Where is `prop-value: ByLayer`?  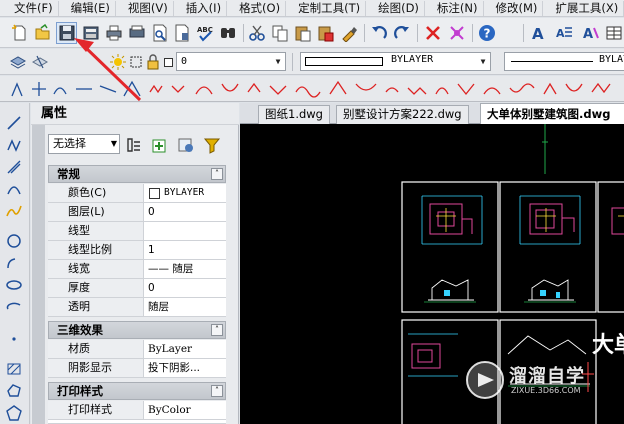 prop-value: ByLayer is located at coordinates (170, 349).